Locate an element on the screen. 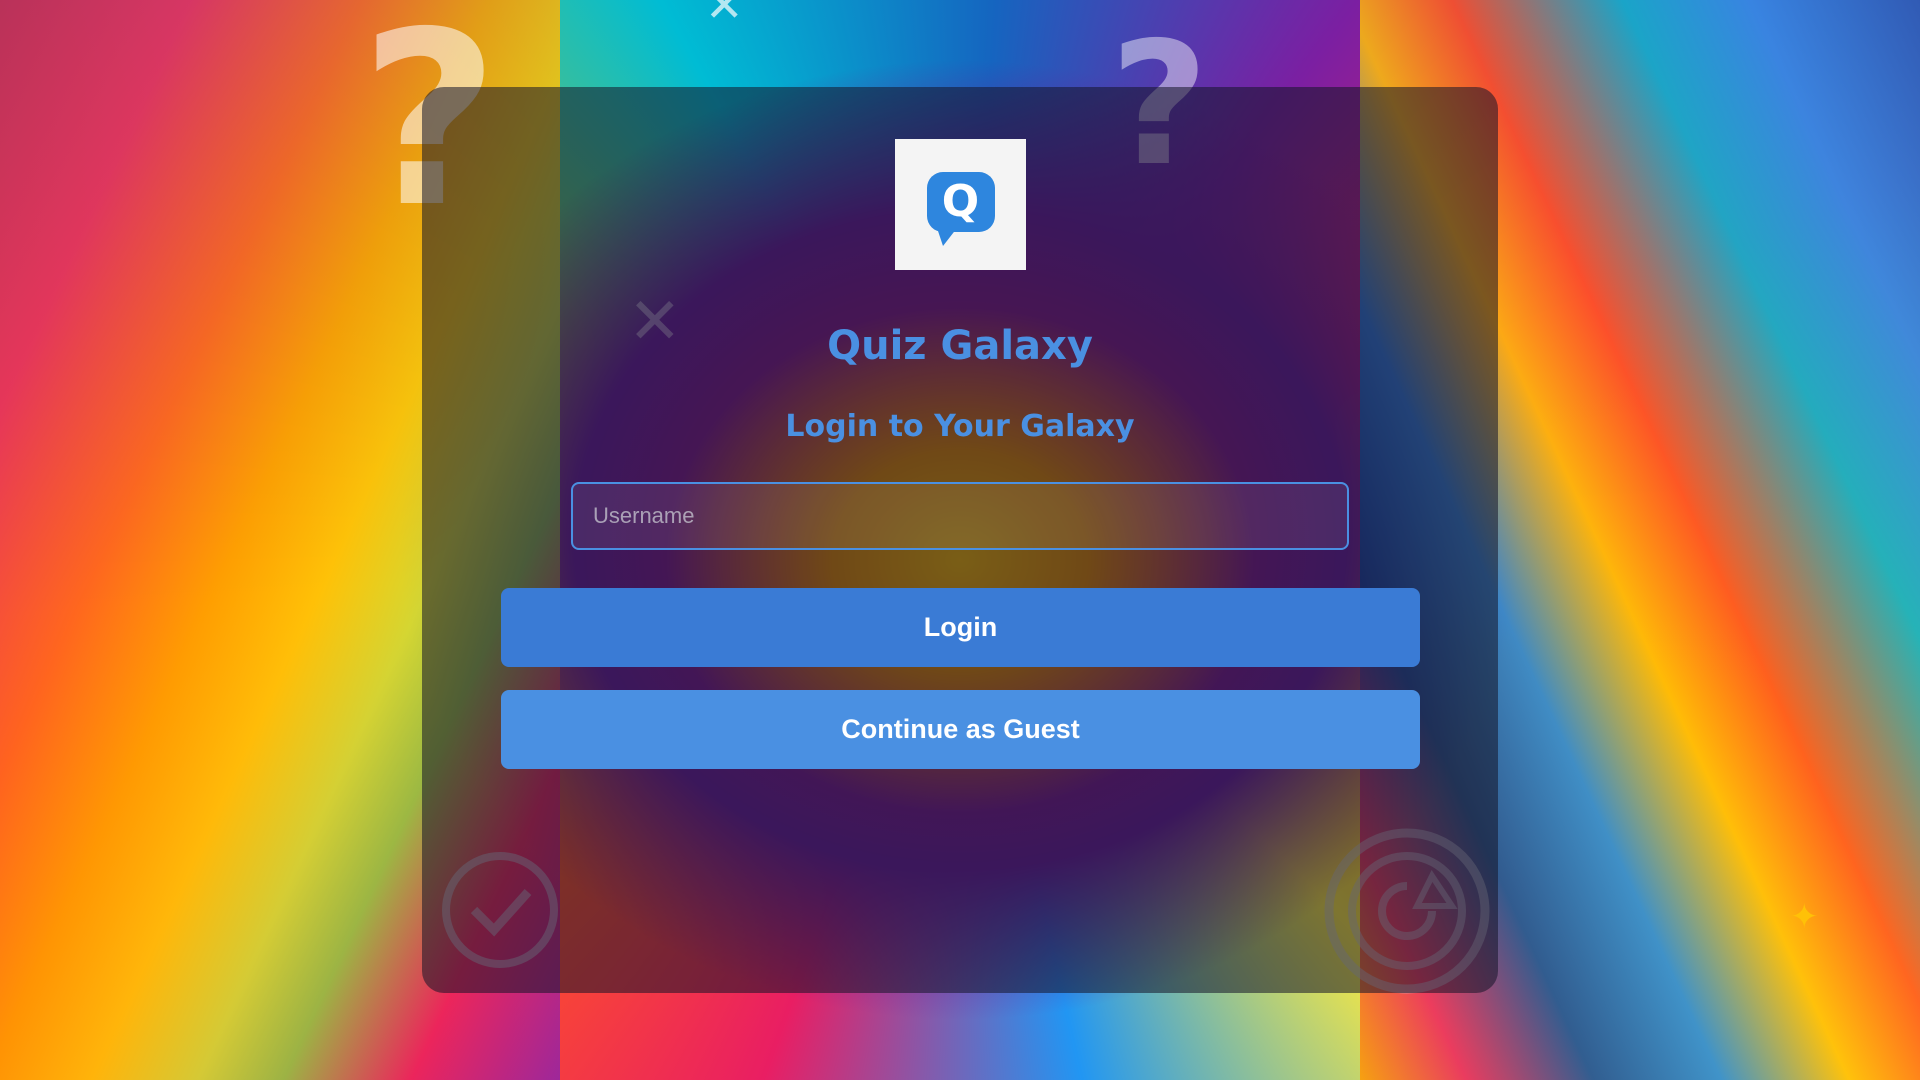  continue-as-guest-button: Continue as Guest is located at coordinates (960, 729).